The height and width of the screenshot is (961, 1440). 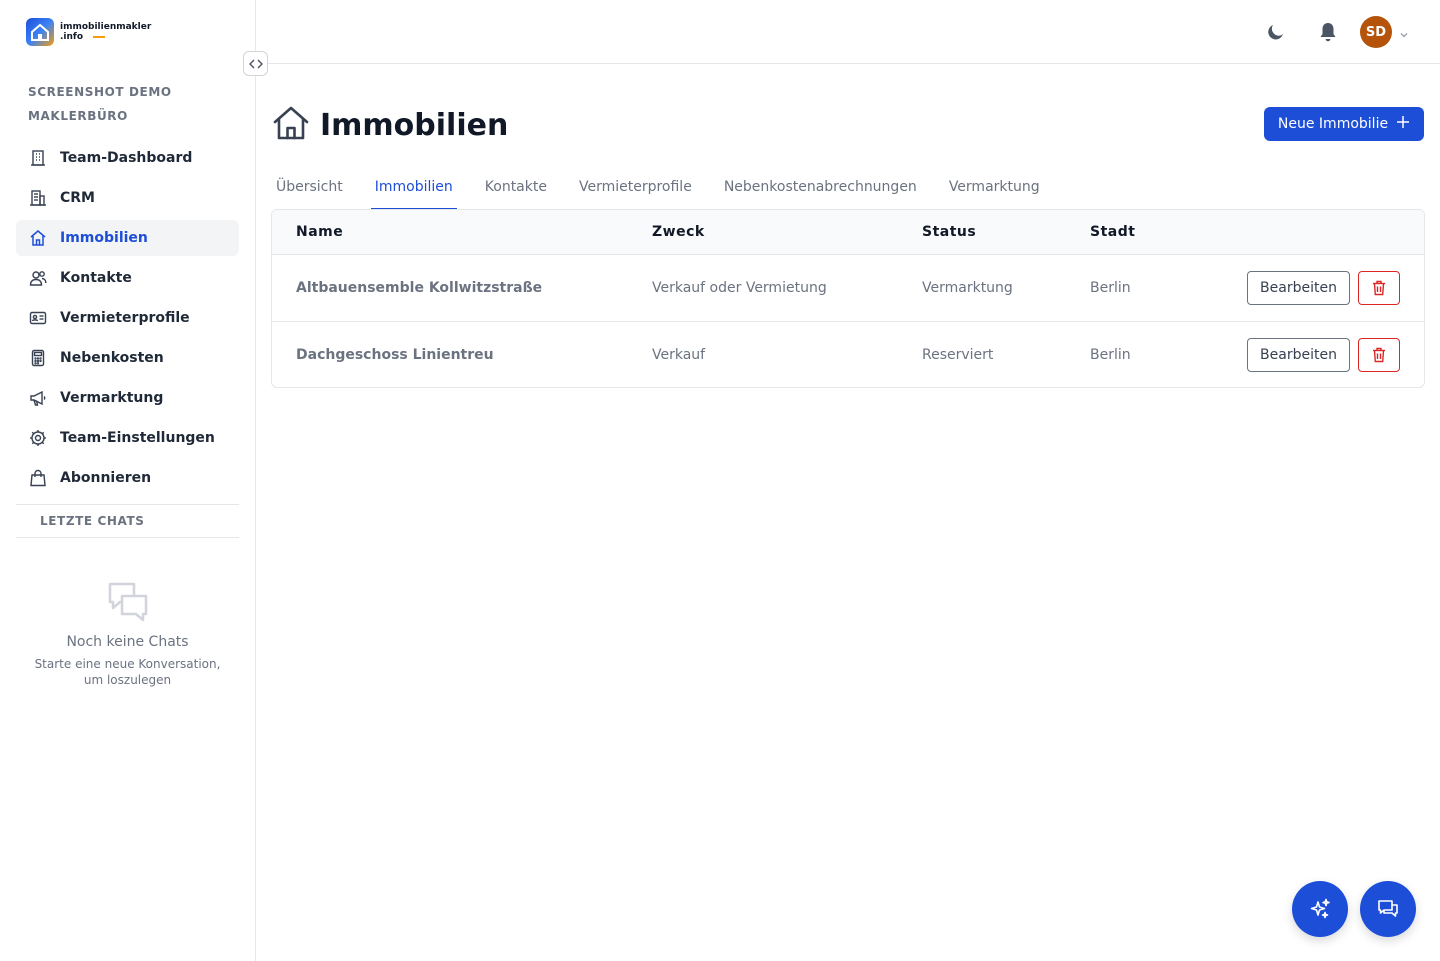 I want to click on sidebar-item-label: Abonnieren, so click(x=106, y=478).